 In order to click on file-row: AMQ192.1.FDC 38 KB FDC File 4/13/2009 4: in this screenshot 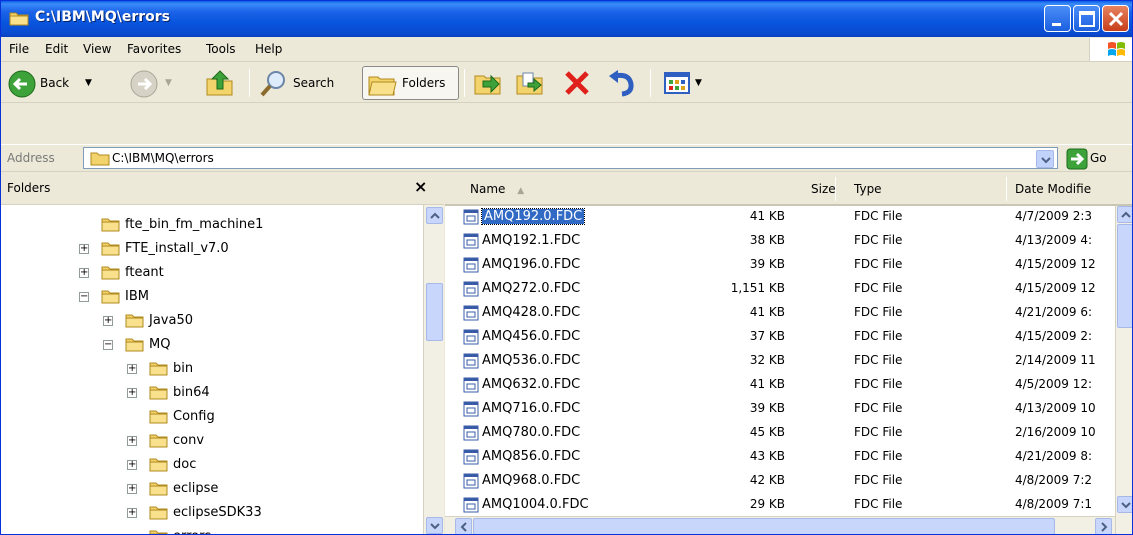, I will do `click(780, 242)`.